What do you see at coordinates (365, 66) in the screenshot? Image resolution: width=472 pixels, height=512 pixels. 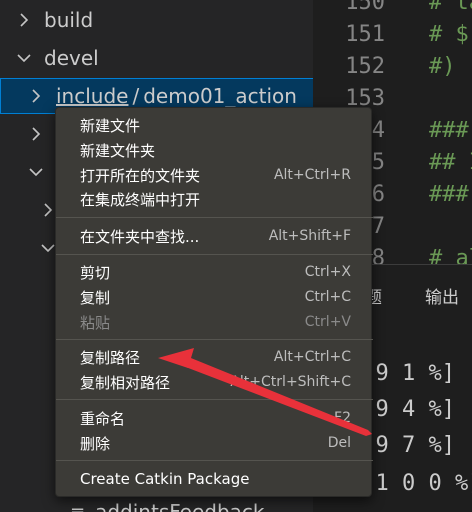 I see `line-number: 152` at bounding box center [365, 66].